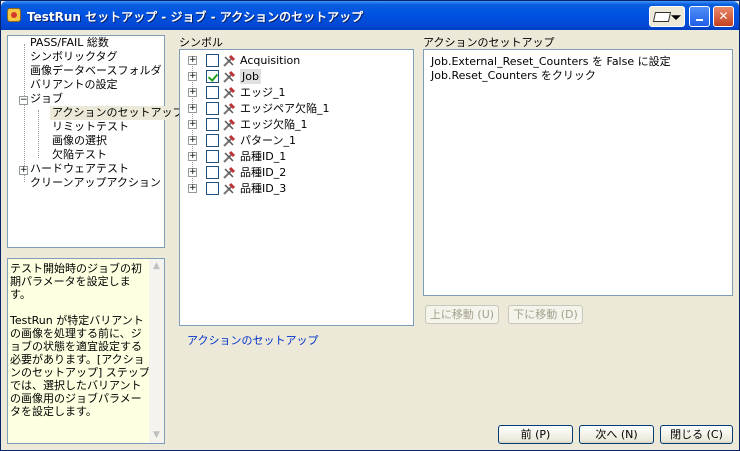  Describe the element at coordinates (74, 57) in the screenshot. I see `nav-item-symbolic-tags: シンボリックタグ` at that location.